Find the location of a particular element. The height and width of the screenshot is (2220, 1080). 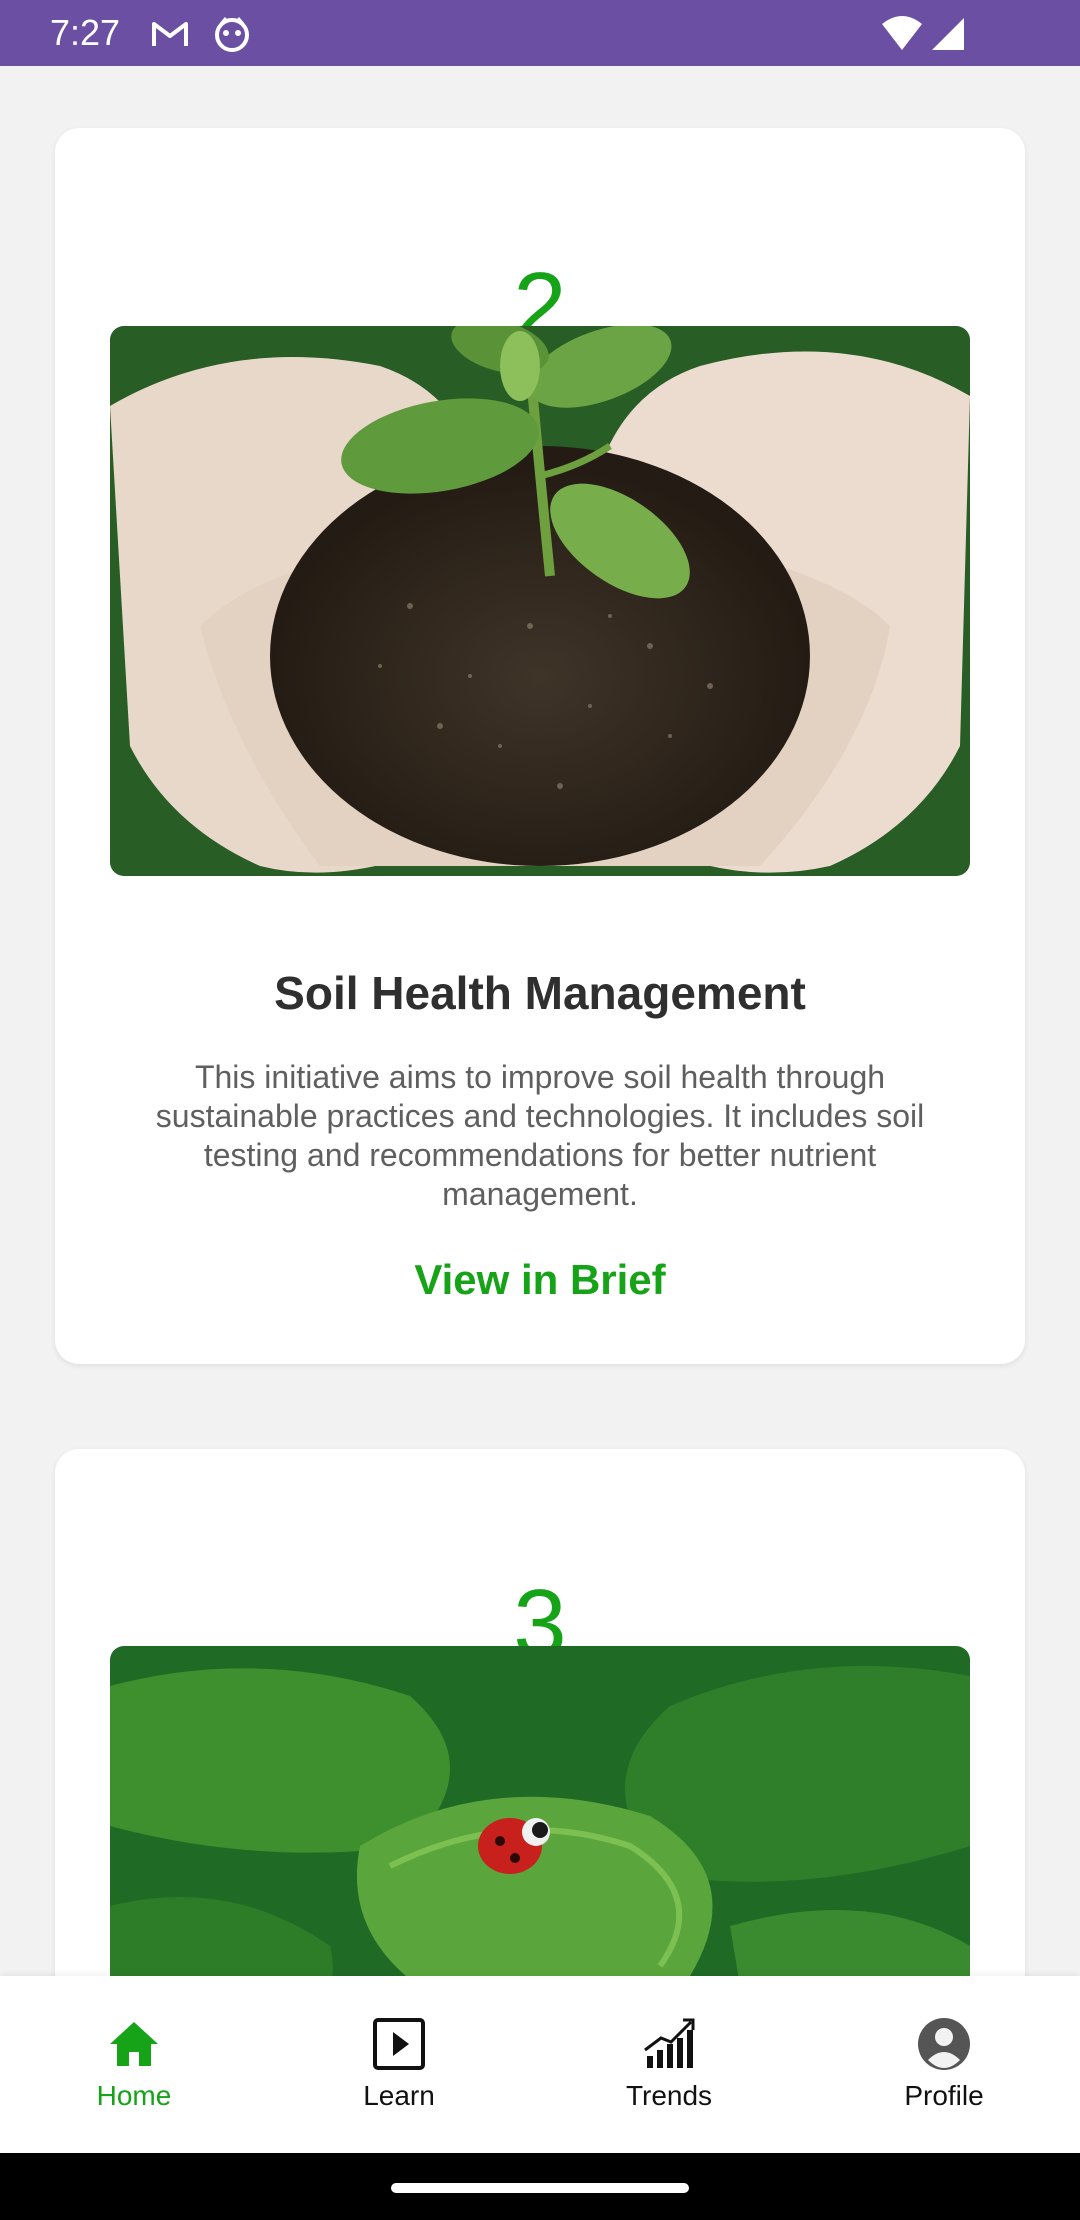

nav-home: Home is located at coordinates (134, 2064).